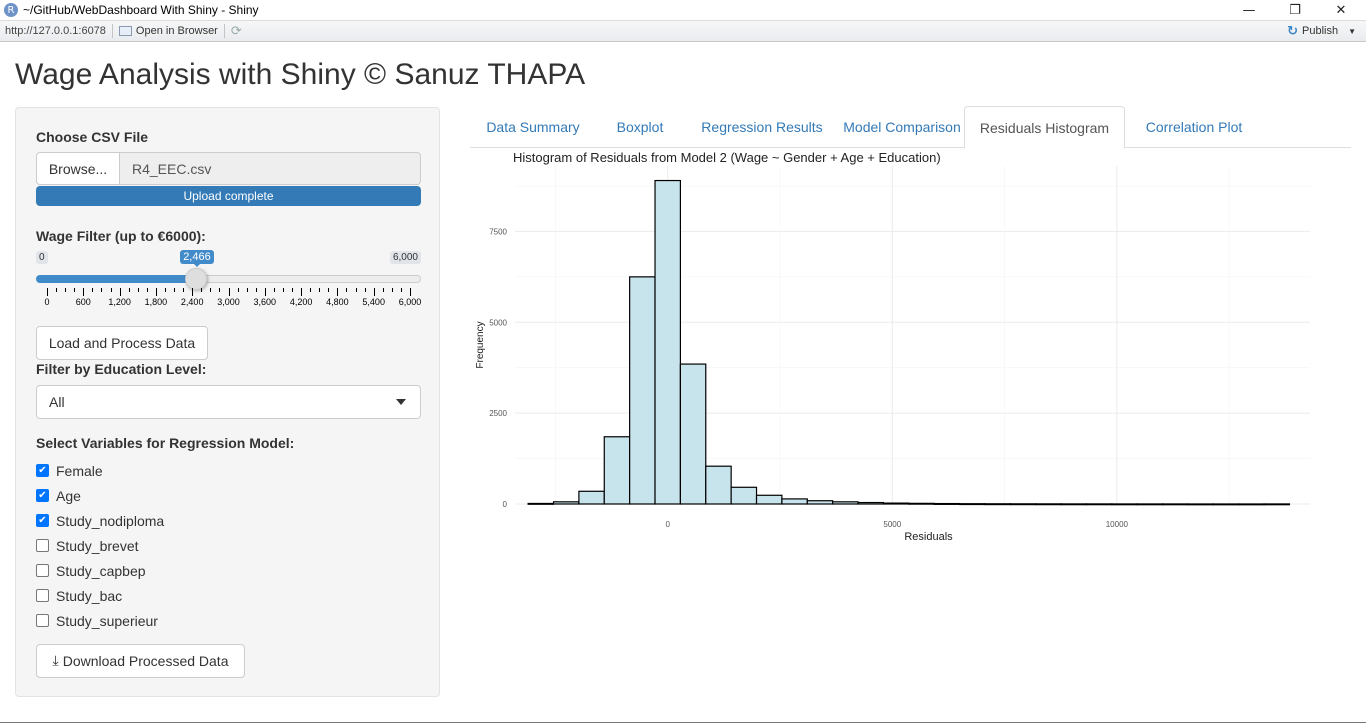  What do you see at coordinates (640, 127) in the screenshot?
I see `tab-boxplot: Boxplot` at bounding box center [640, 127].